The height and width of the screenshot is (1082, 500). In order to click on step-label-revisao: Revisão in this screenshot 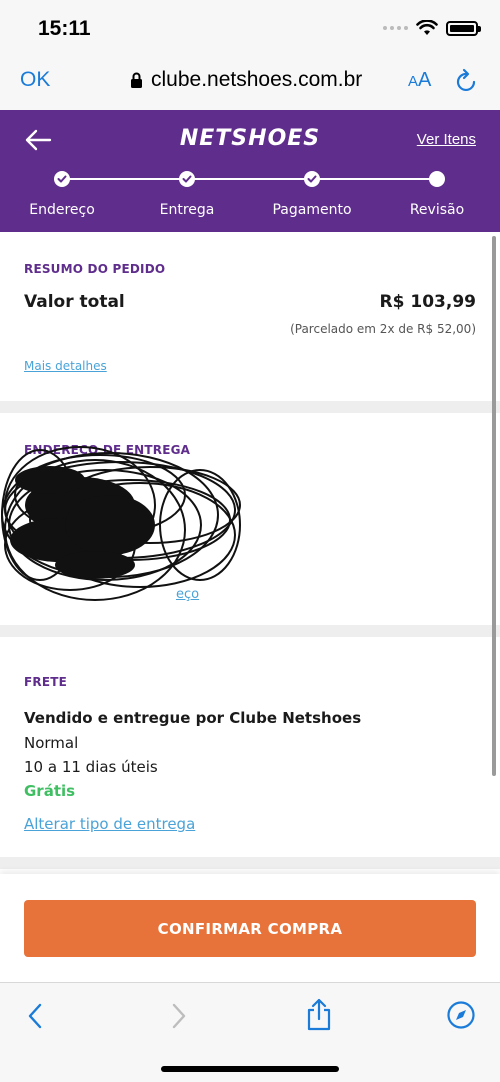, I will do `click(437, 210)`.